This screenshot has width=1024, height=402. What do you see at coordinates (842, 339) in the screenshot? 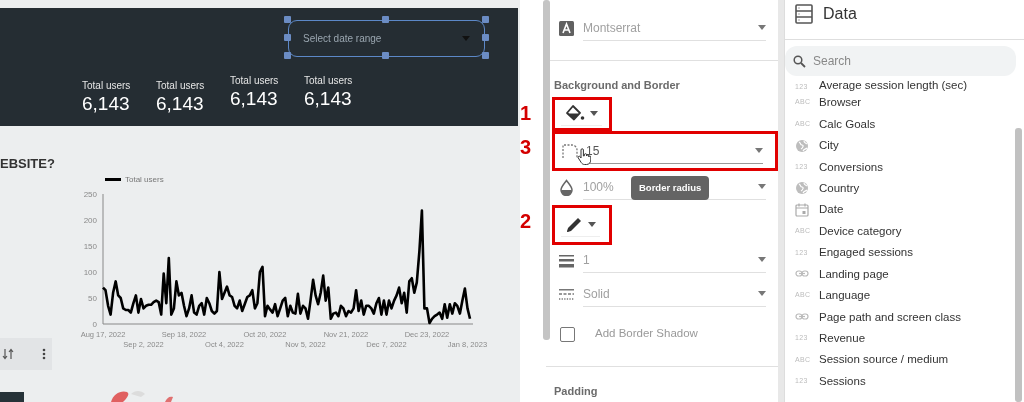
I see `field-item: Revenue` at bounding box center [842, 339].